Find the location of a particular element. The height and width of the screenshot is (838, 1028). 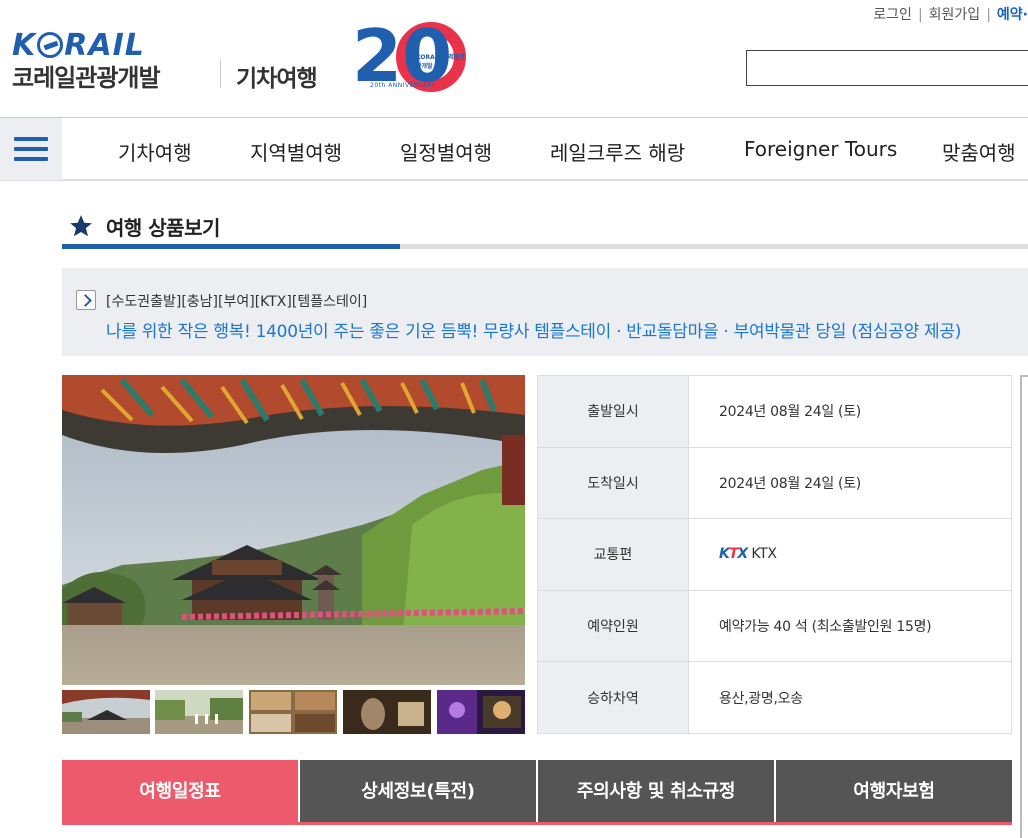

nav-item-rail-cruise: 레일크루즈 해랑 is located at coordinates (617, 151).